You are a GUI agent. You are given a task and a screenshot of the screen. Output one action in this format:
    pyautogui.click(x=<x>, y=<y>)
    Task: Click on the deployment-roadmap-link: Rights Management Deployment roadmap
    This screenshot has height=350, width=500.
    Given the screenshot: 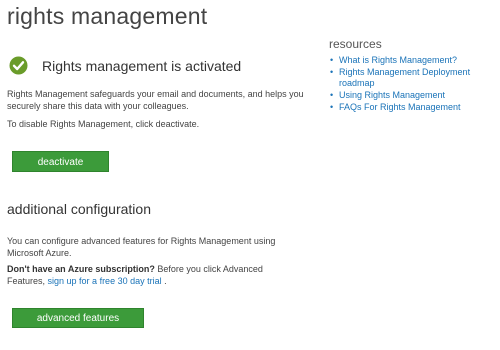 What is the action you would take?
    pyautogui.click(x=404, y=77)
    